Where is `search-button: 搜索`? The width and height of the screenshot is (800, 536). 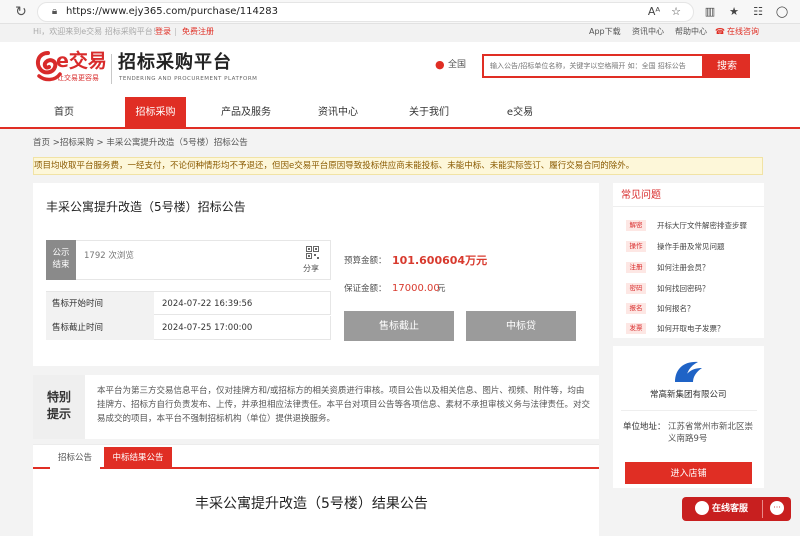
search-button: 搜索 is located at coordinates (727, 66).